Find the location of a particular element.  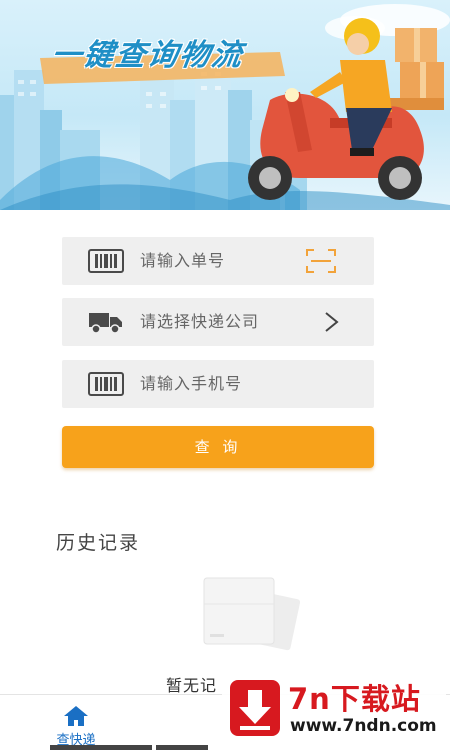

phone-number-placeholder: 请输入手机号 is located at coordinates (191, 383).